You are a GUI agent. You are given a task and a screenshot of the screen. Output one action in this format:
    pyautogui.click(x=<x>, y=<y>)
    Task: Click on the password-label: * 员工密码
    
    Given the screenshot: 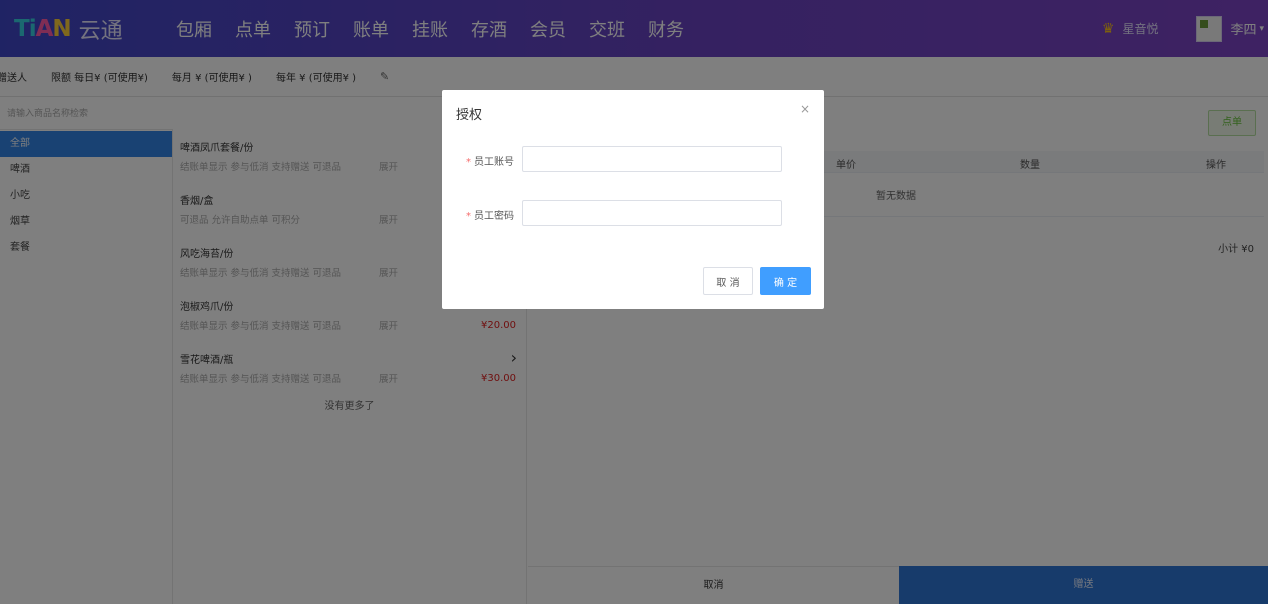 What is the action you would take?
    pyautogui.click(x=490, y=216)
    